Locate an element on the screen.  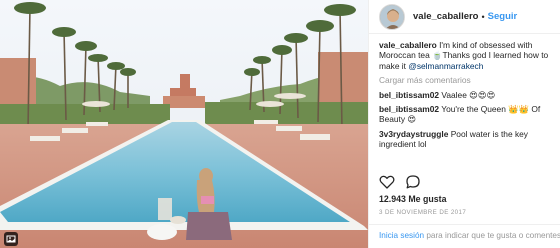
author-username: vale_caballero is located at coordinates (446, 16).